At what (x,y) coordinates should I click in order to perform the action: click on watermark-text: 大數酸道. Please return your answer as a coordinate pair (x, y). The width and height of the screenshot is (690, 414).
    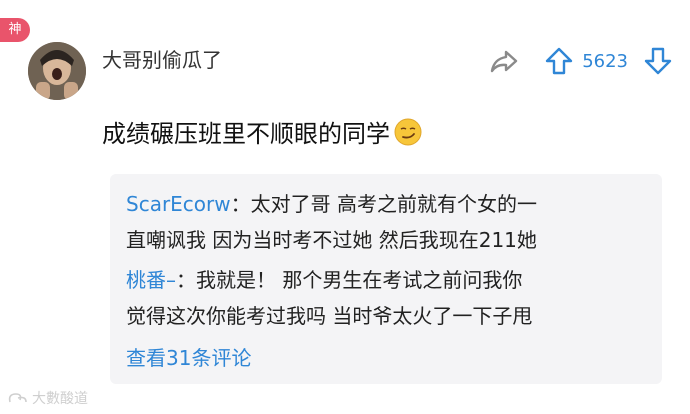
    Looking at the image, I should click on (60, 399).